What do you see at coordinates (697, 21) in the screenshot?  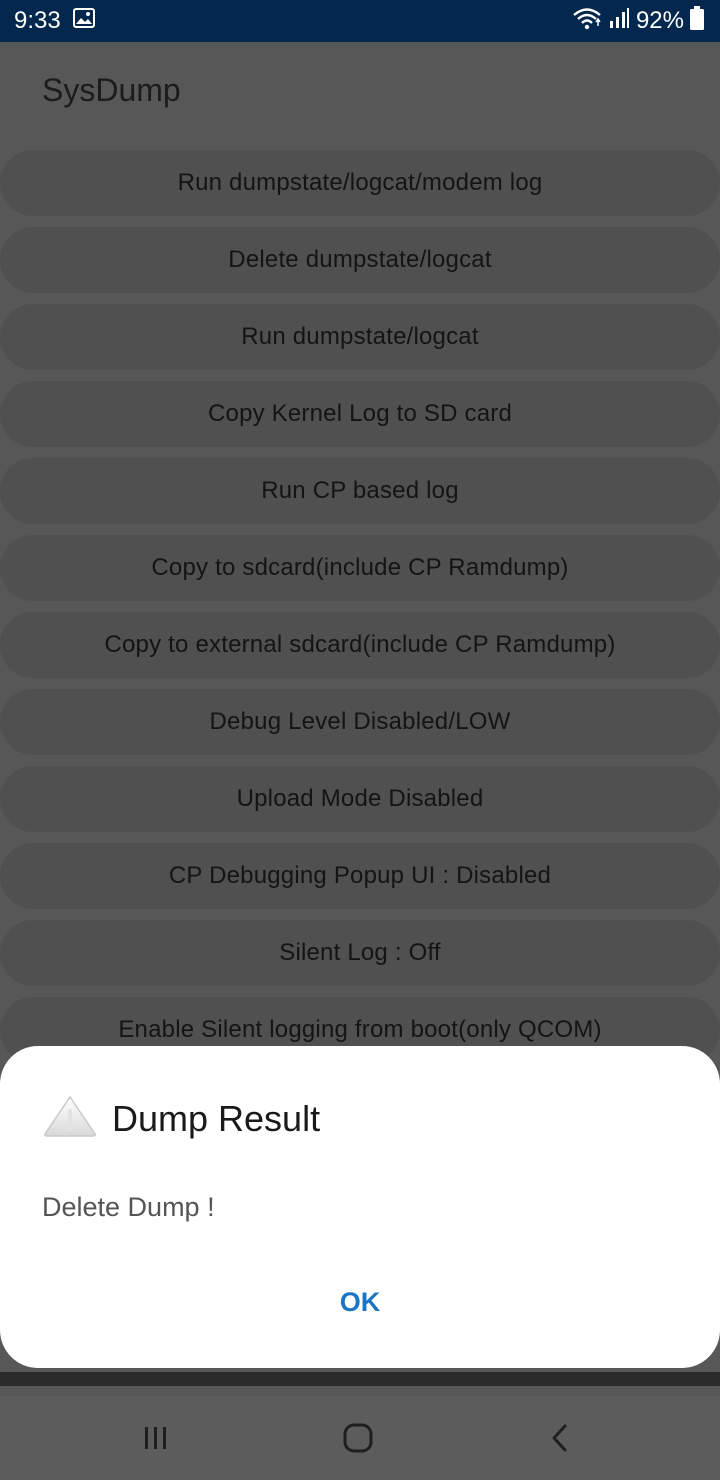 I see `battery-icon` at bounding box center [697, 21].